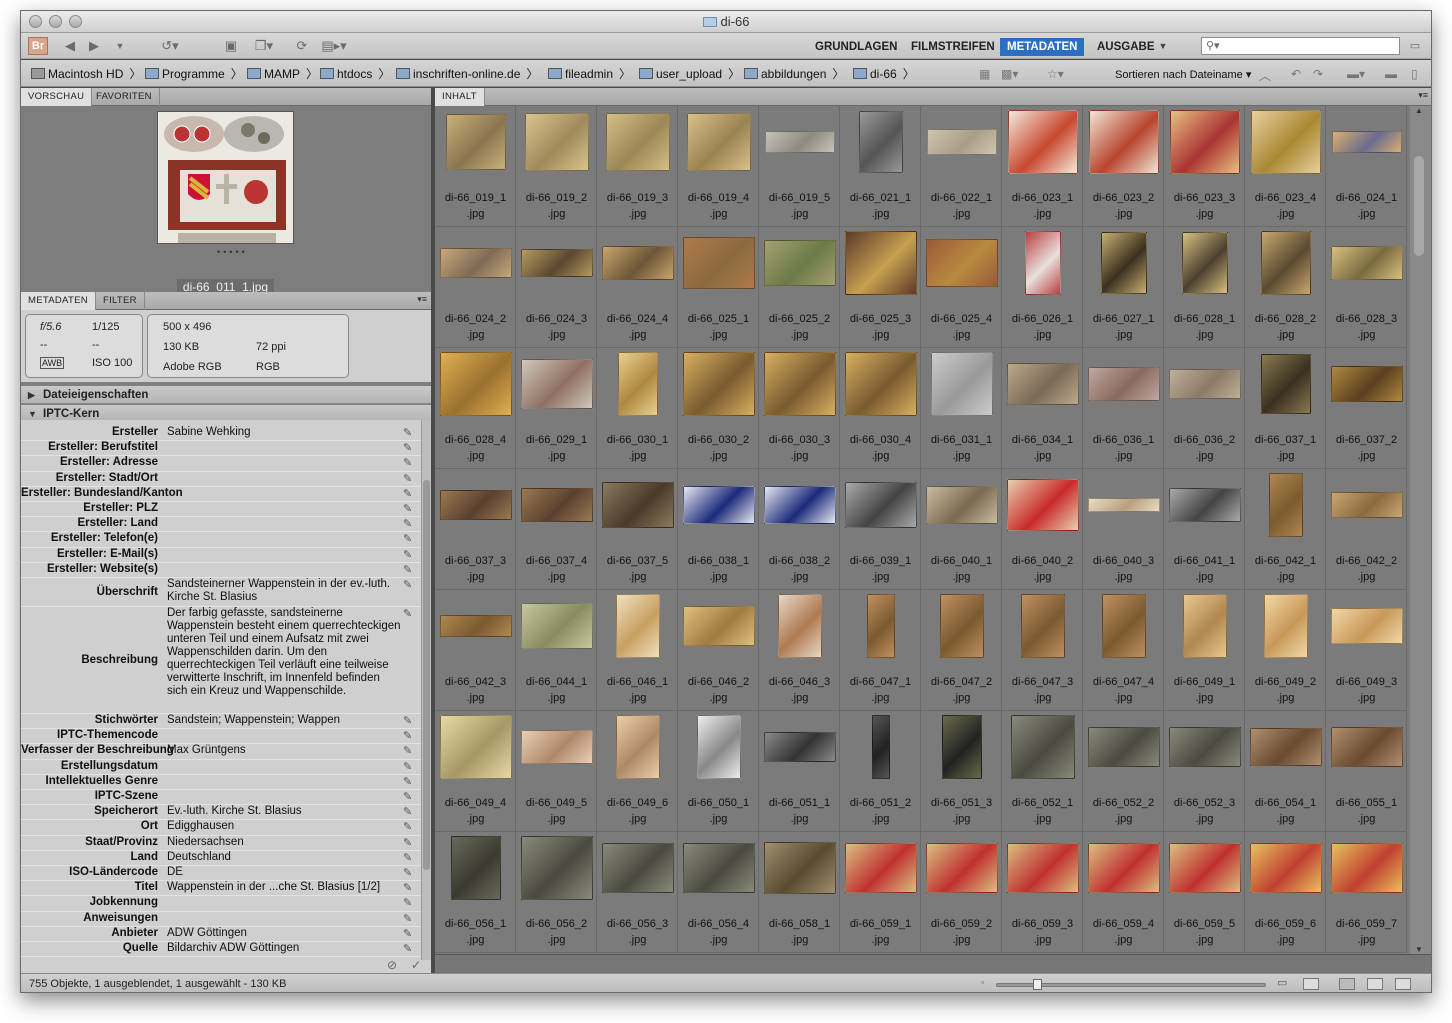  What do you see at coordinates (1204, 771) in the screenshot?
I see `thumbnail-cell: di-66_052_3 .jpg` at bounding box center [1204, 771].